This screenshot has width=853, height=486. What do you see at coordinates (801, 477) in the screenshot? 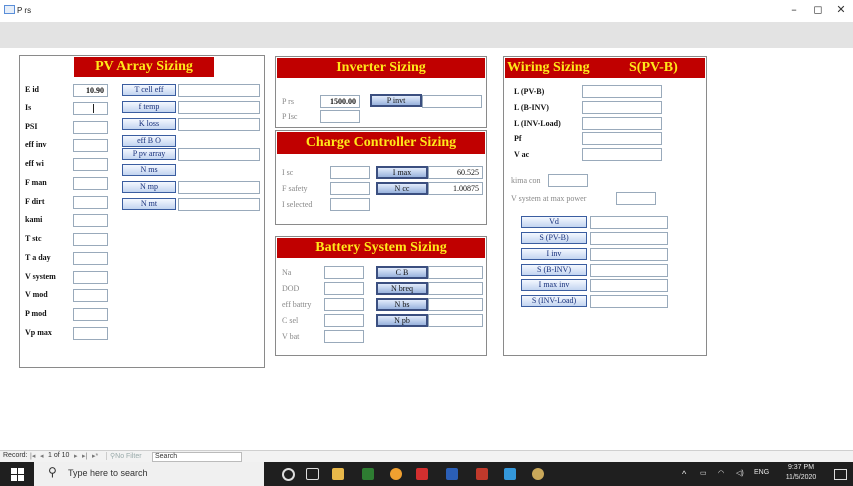
I see `clock-date: 11/5/2020` at bounding box center [801, 477].